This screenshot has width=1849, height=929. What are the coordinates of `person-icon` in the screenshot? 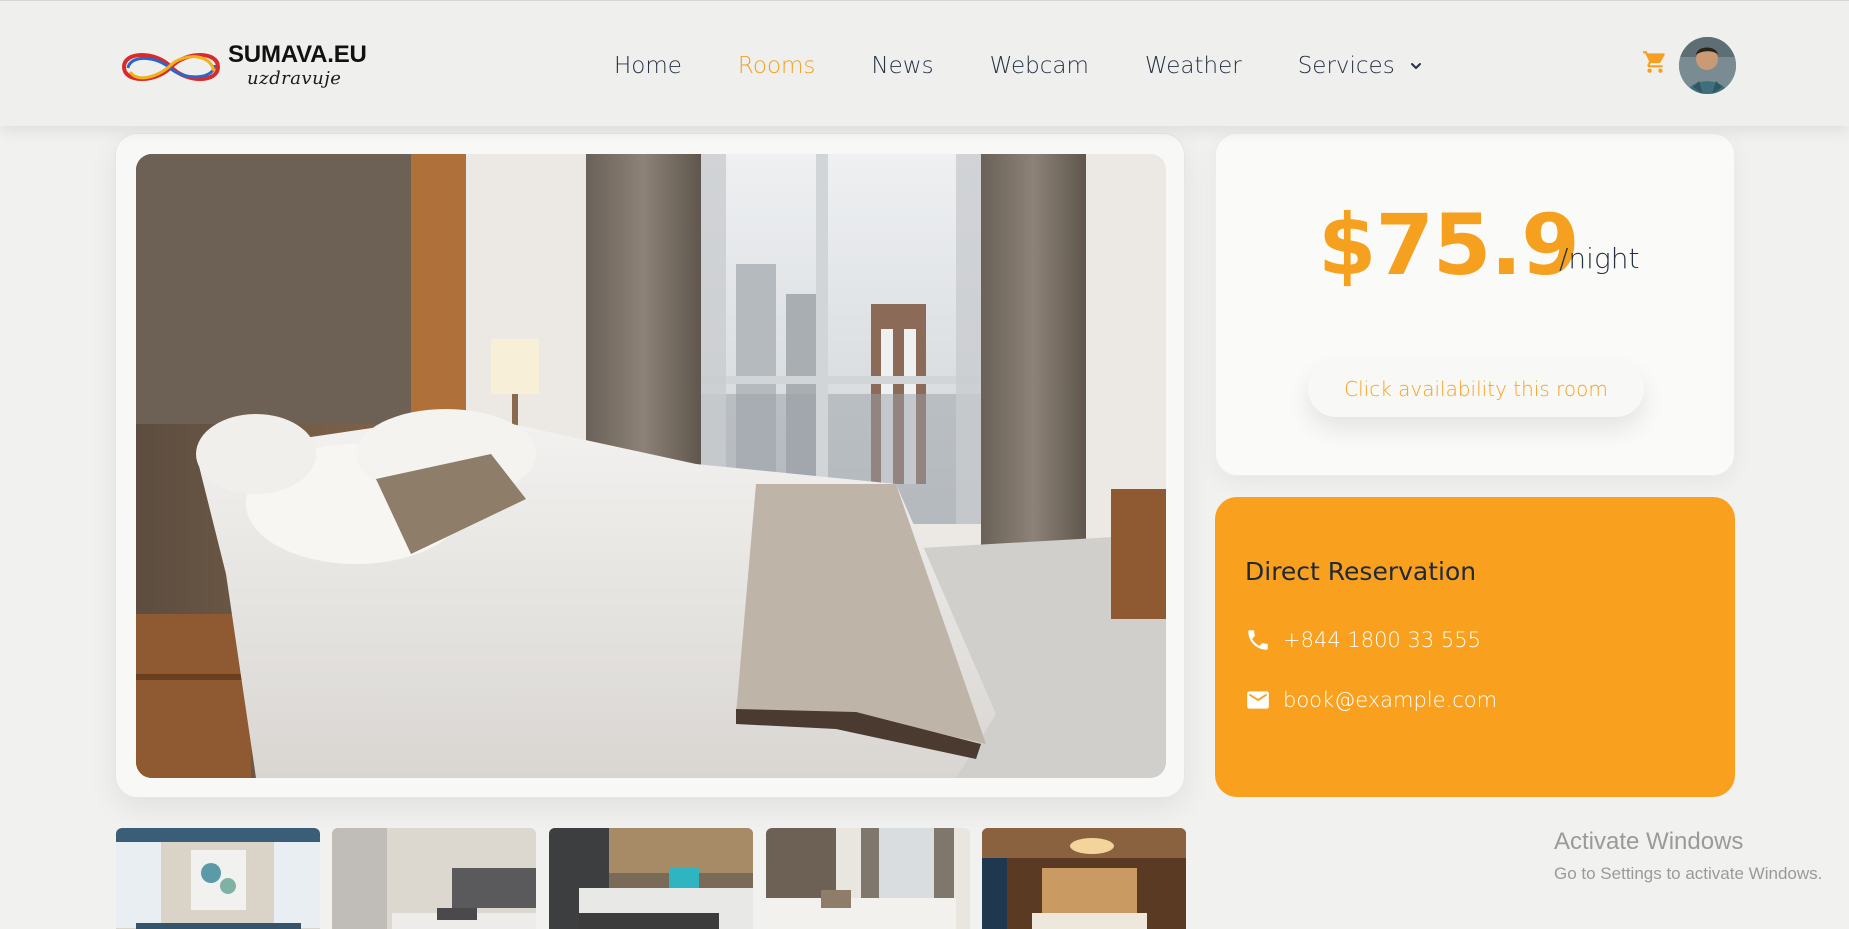 It's located at (1707, 65).